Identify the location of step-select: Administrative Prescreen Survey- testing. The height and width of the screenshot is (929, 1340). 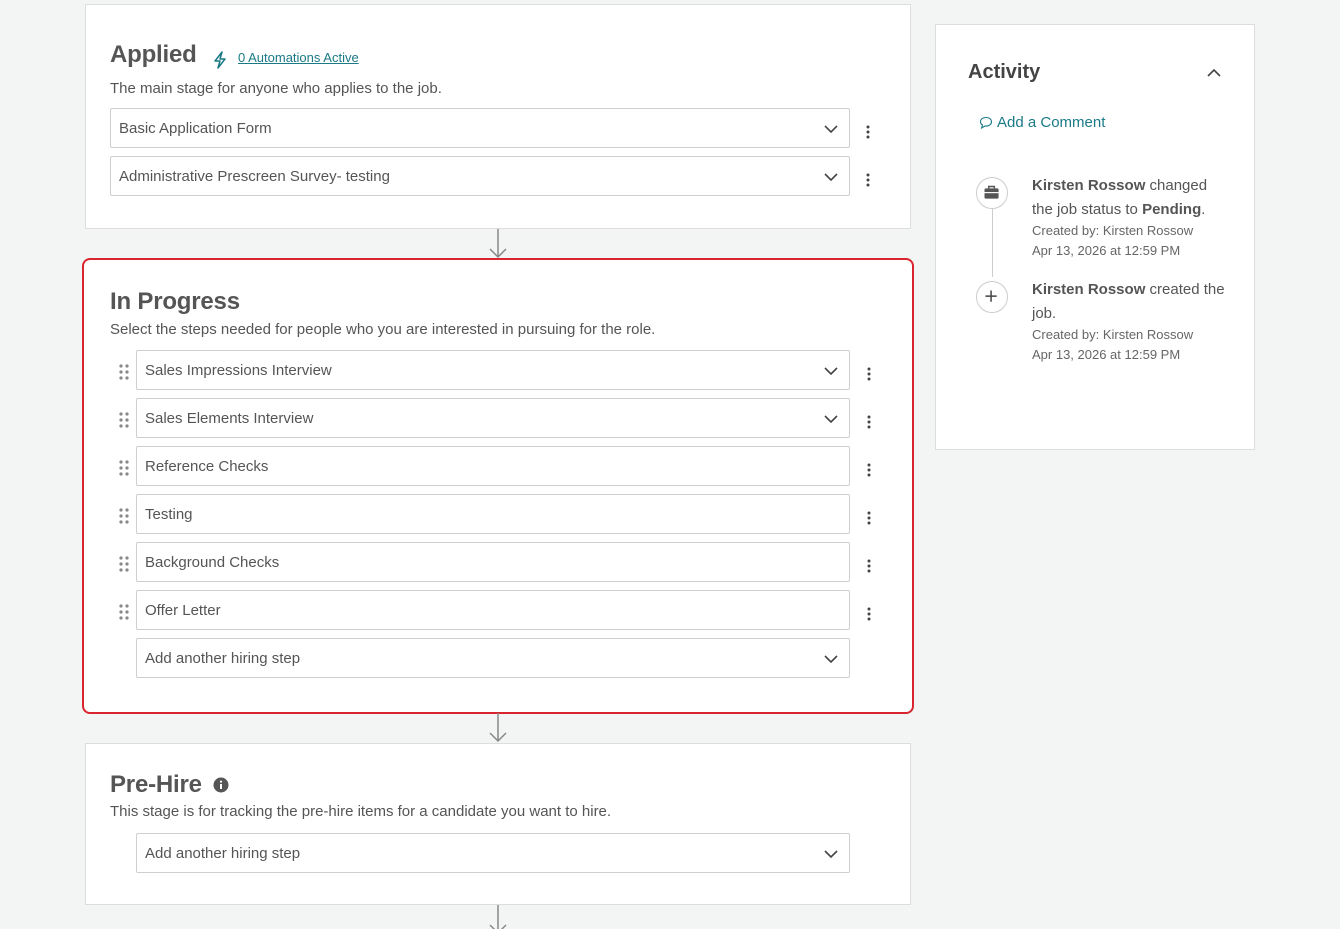
(480, 176).